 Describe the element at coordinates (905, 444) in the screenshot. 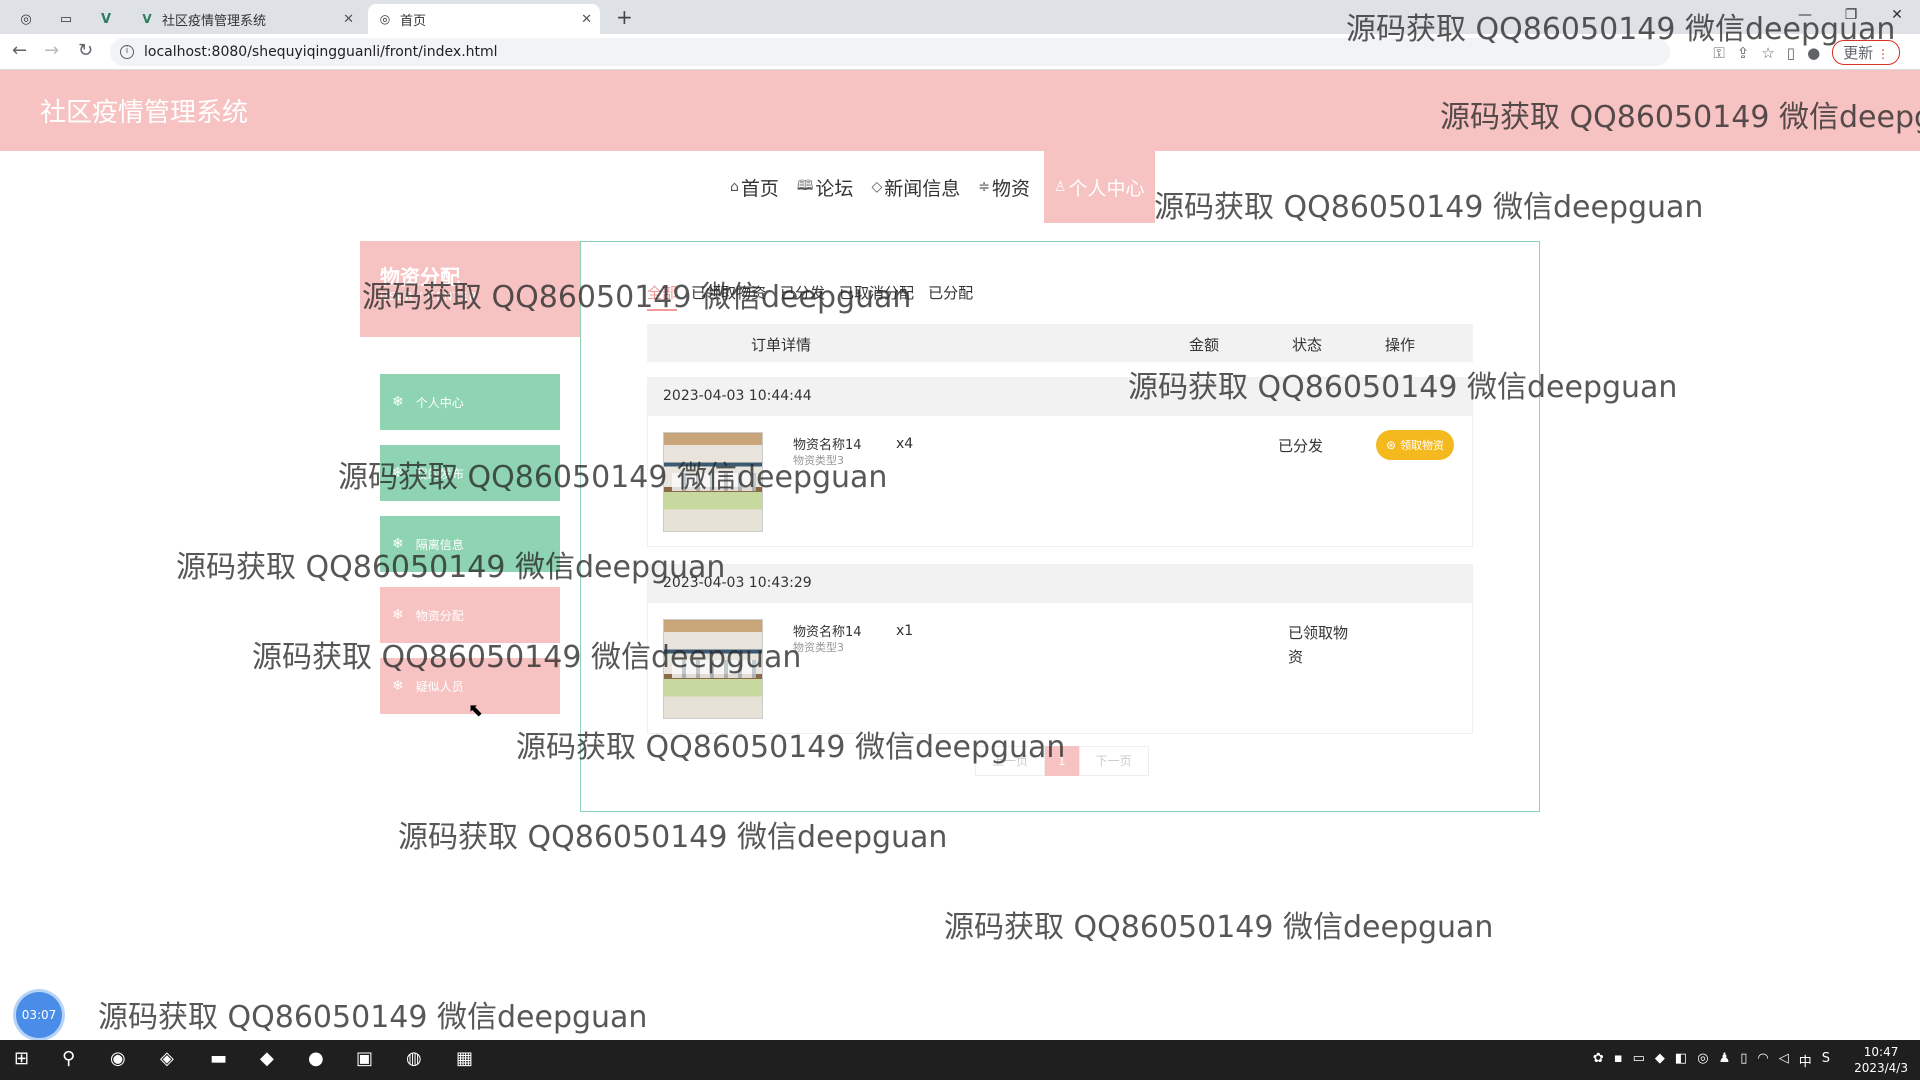

I see `product-qty: x4` at that location.